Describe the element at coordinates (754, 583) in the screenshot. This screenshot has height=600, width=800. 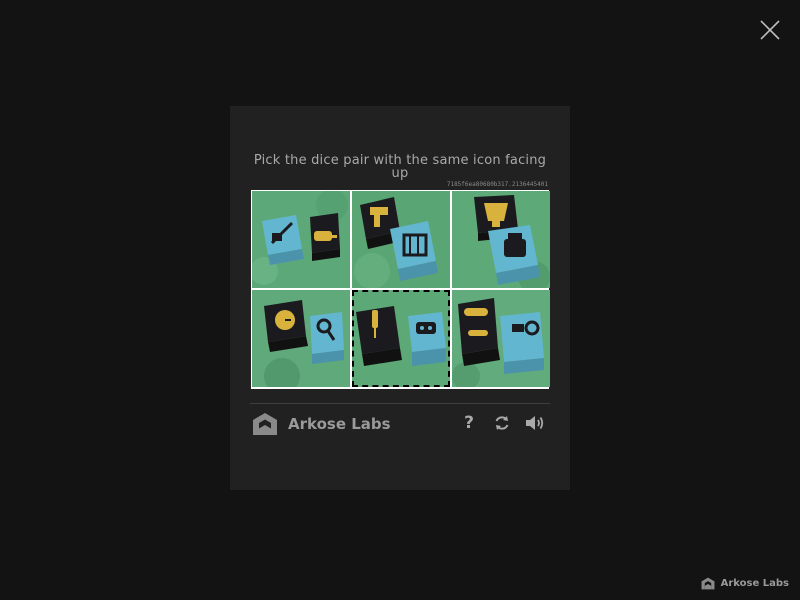
I see `footer-brand-name: Arkose Labs` at that location.